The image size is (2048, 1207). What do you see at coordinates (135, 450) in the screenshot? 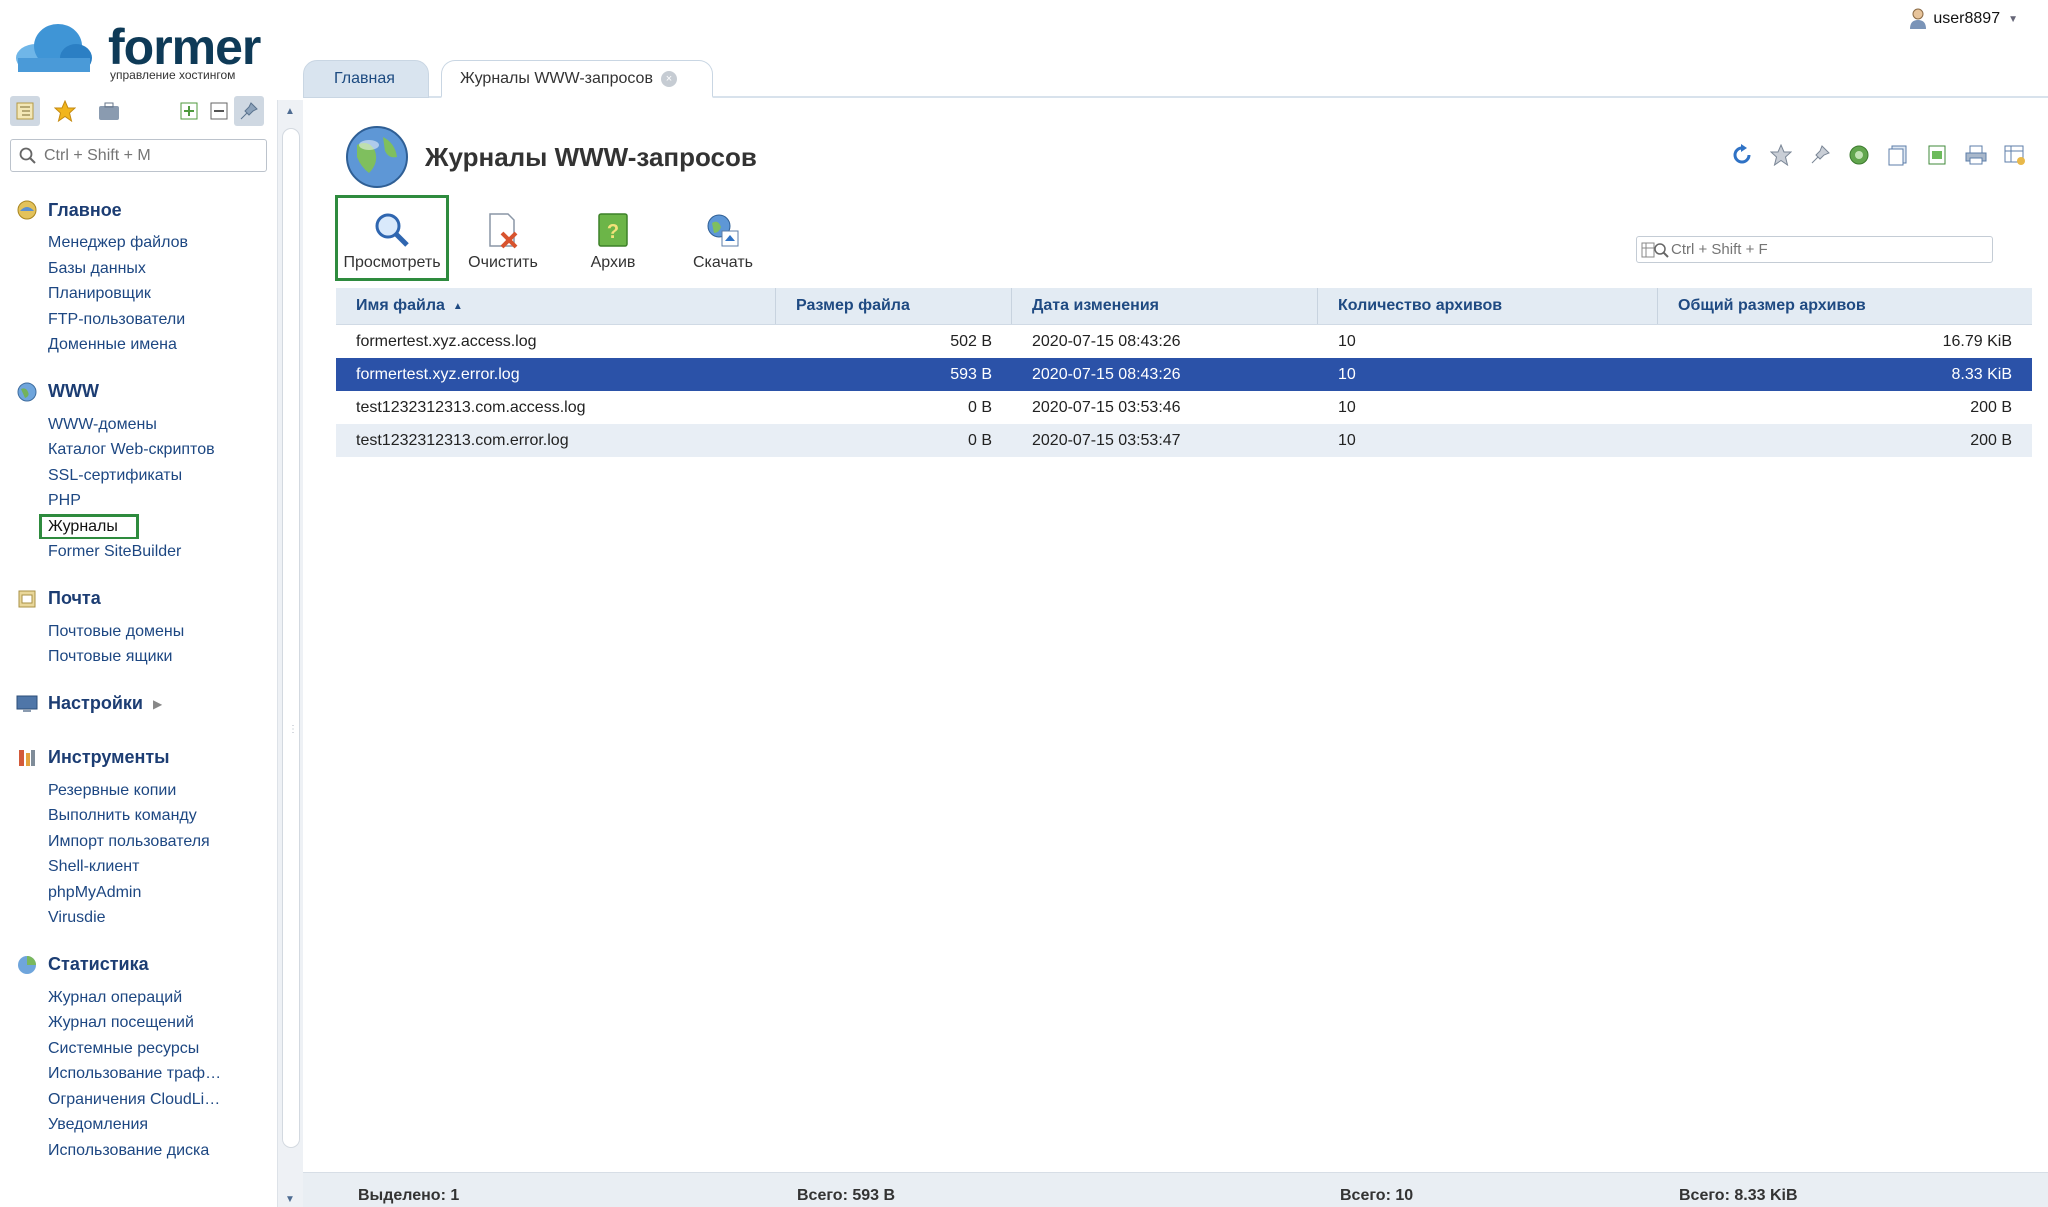
I see `nav-item-web-scripts: Каталог Web-скриптов` at bounding box center [135, 450].